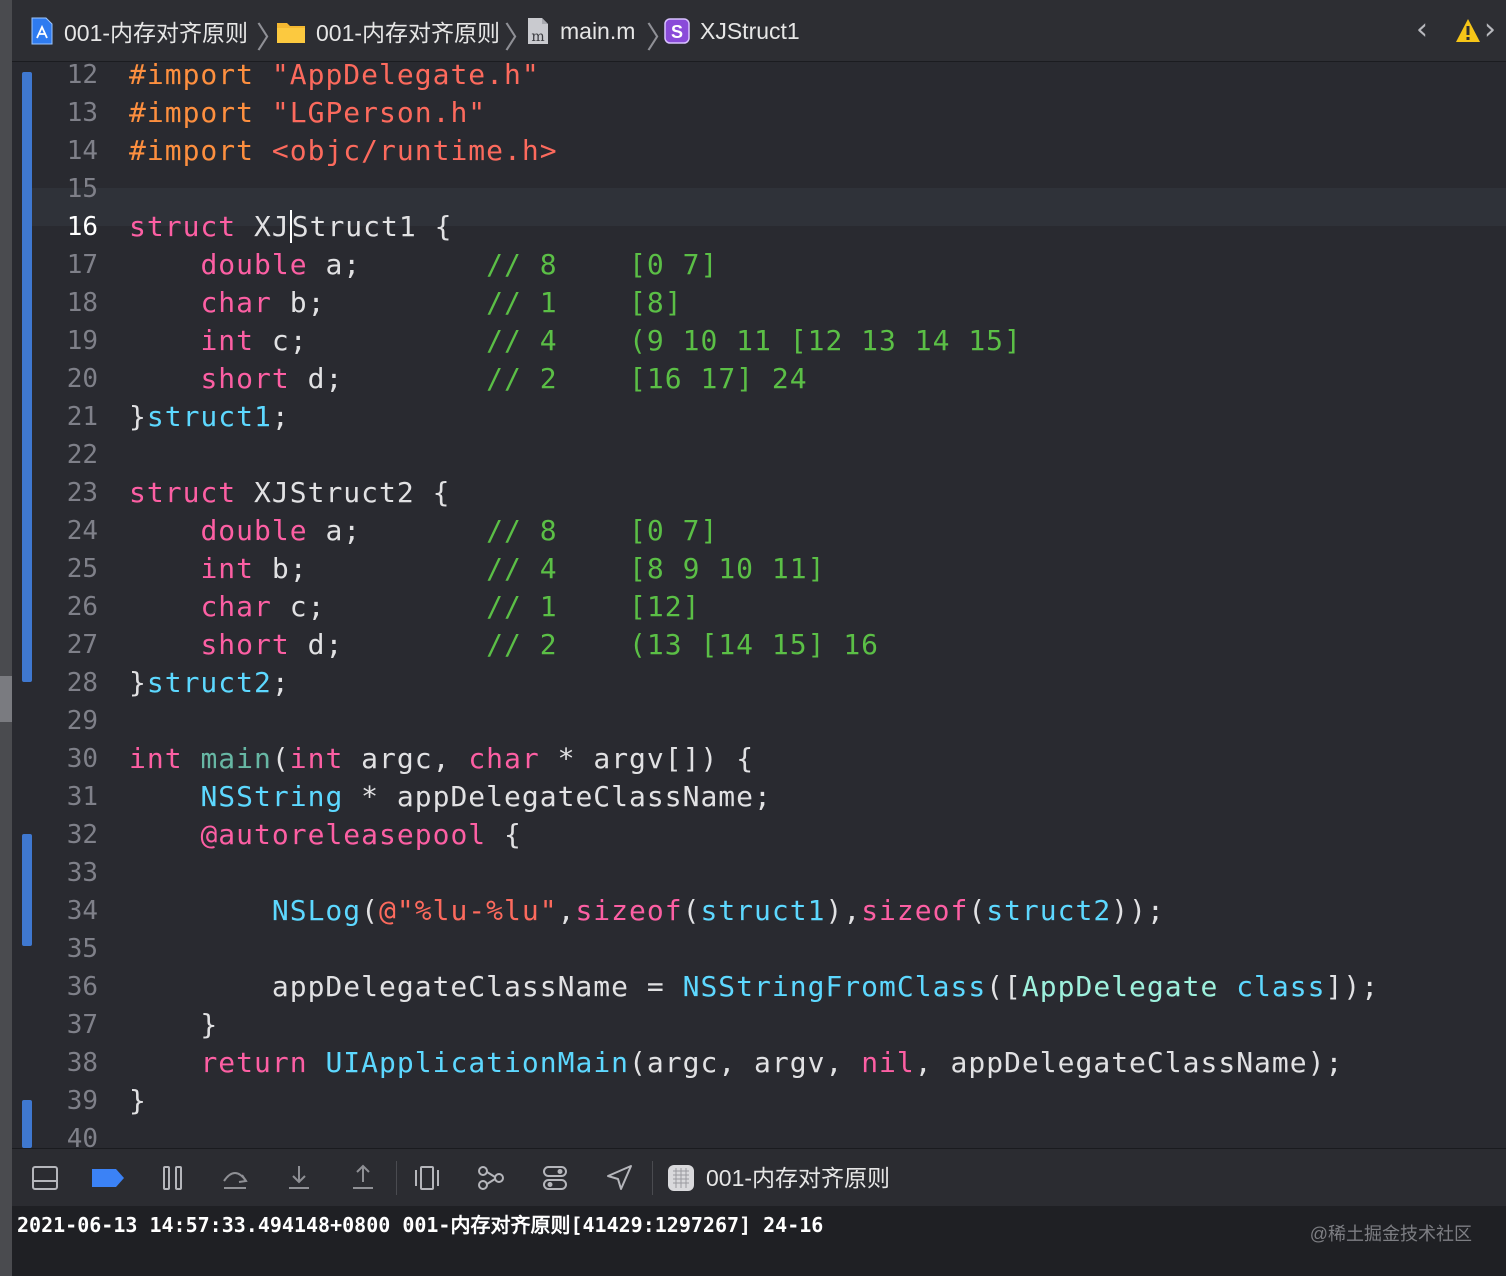 The height and width of the screenshot is (1276, 1506). I want to click on code-line: int c; // 4 (9 10 11 [12 13 14 15], so click(575, 340).